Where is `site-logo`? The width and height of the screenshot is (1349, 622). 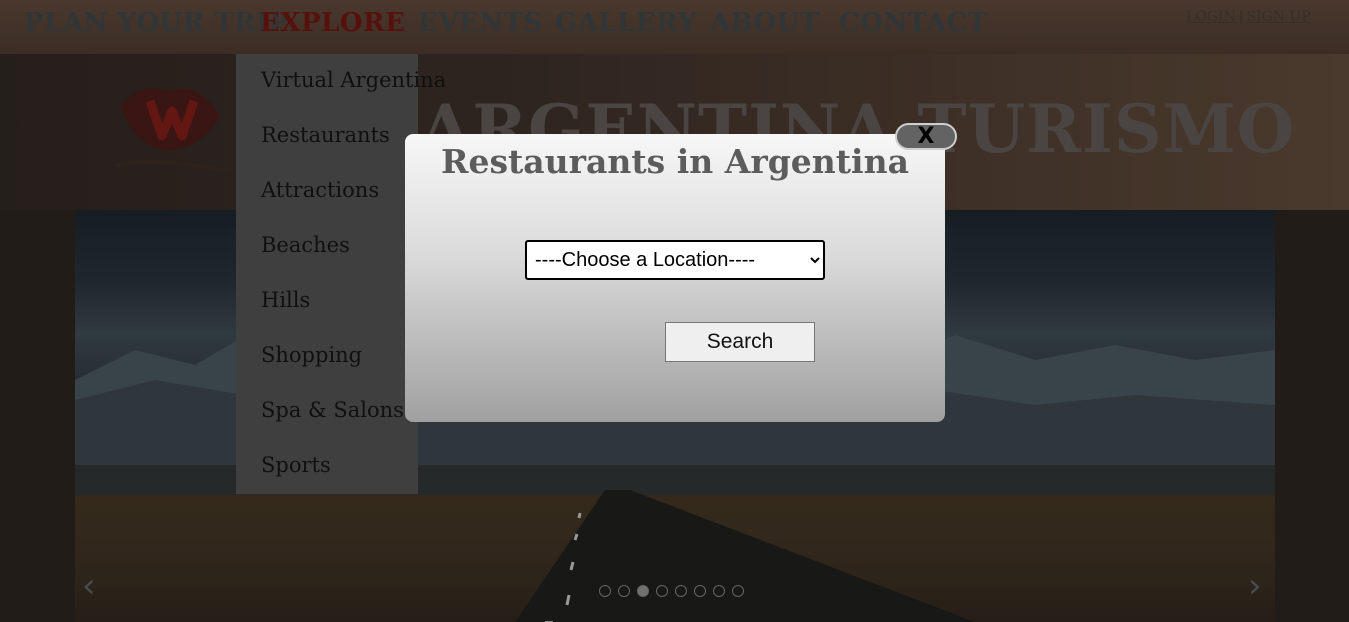
site-logo is located at coordinates (175, 131).